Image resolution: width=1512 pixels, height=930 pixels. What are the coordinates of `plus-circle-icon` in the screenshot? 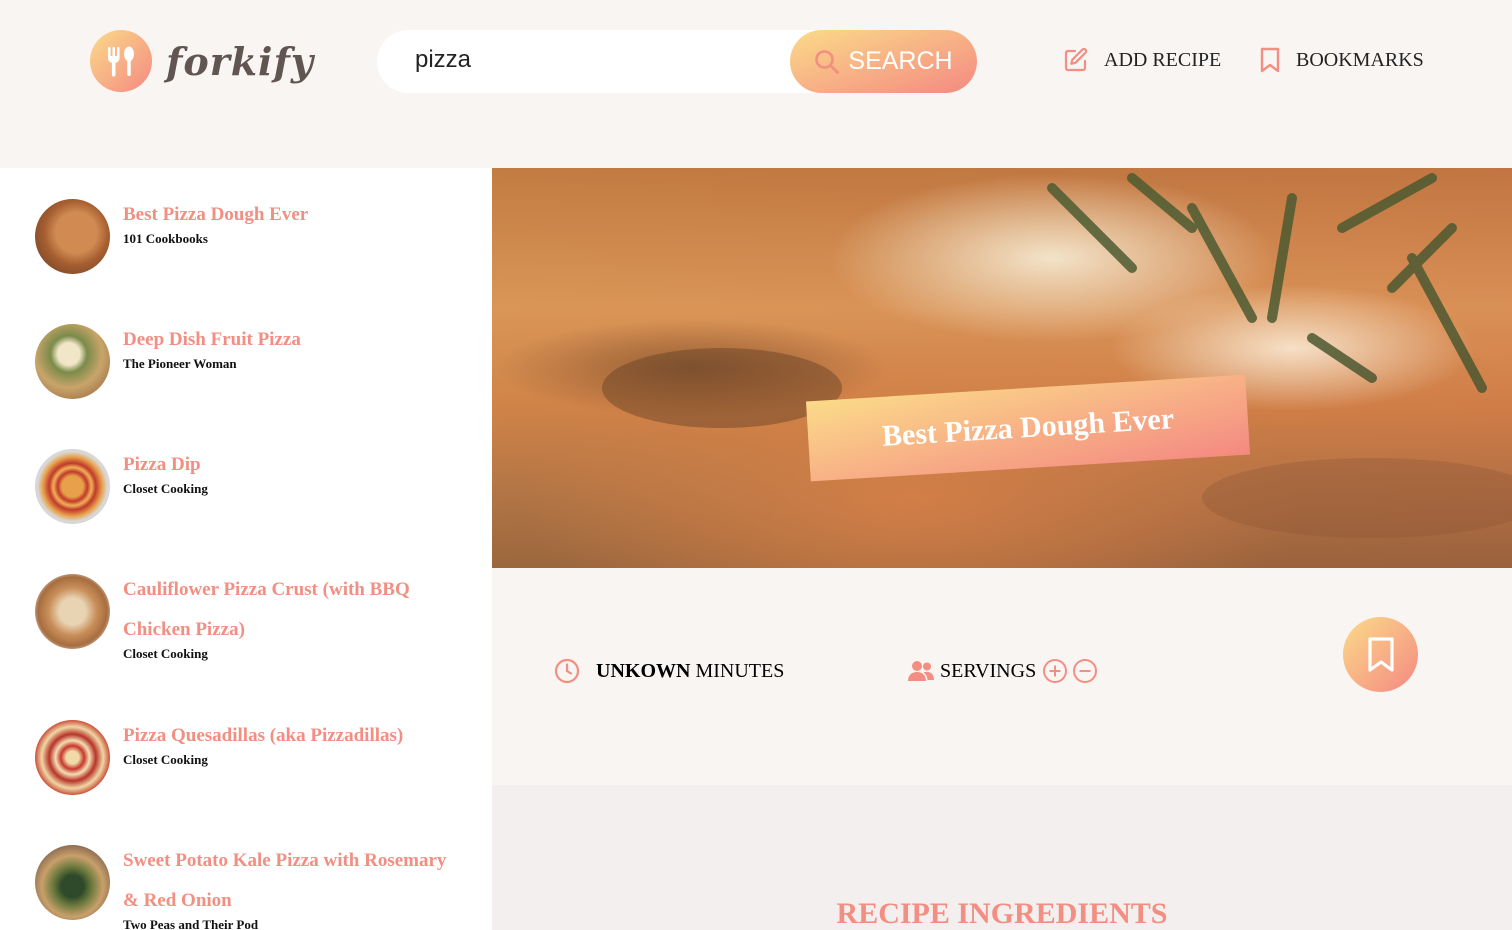 It's located at (1055, 671).